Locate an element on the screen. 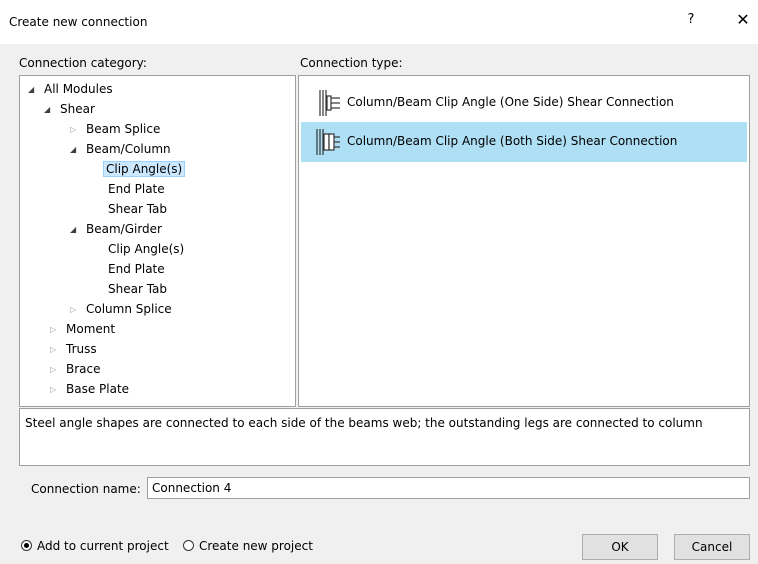 This screenshot has width=758, height=564. tree-item-label: Column Splice is located at coordinates (129, 309).